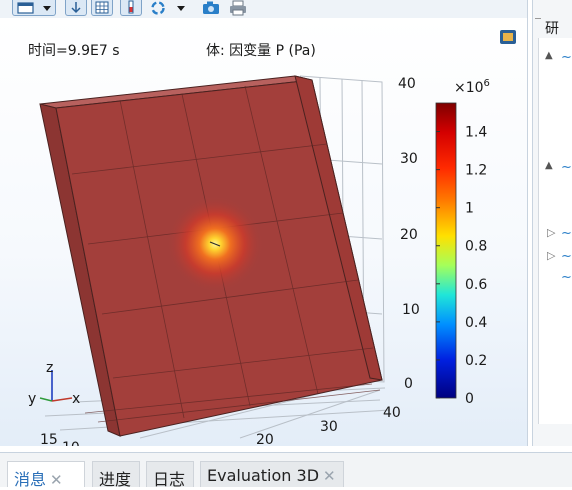  I want to click on camera-icon, so click(211, 7).